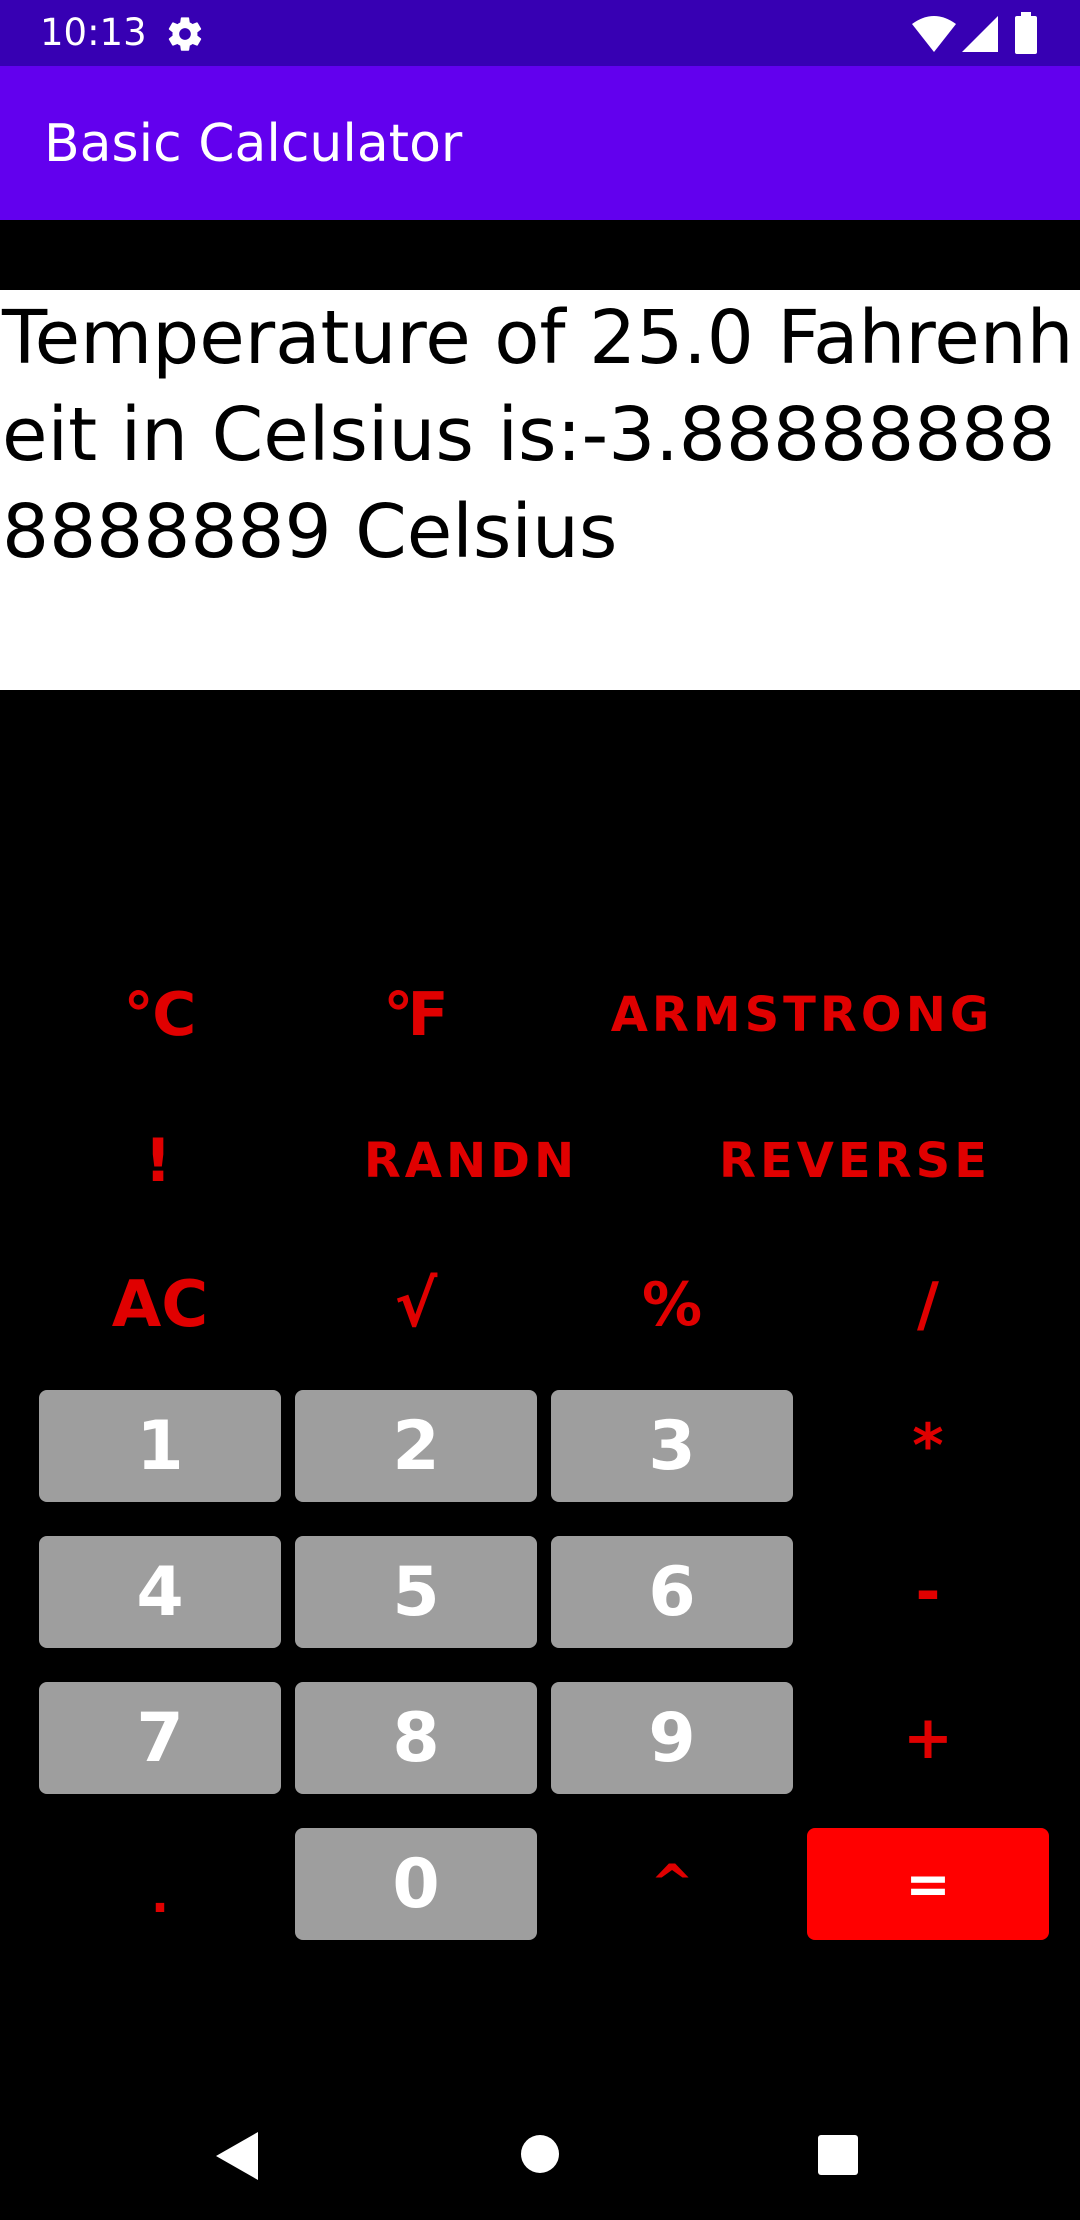 The image size is (1080, 2220). I want to click on digit-8-button: 8, so click(416, 1738).